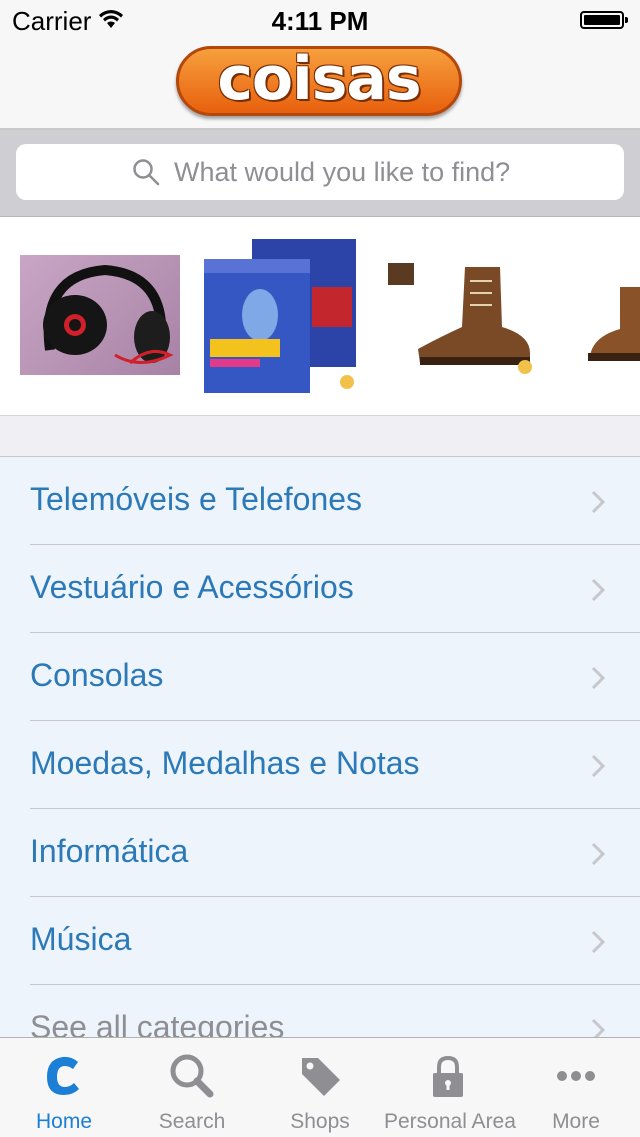 The image size is (640, 1137). What do you see at coordinates (81, 939) in the screenshot?
I see `category-label: Música` at bounding box center [81, 939].